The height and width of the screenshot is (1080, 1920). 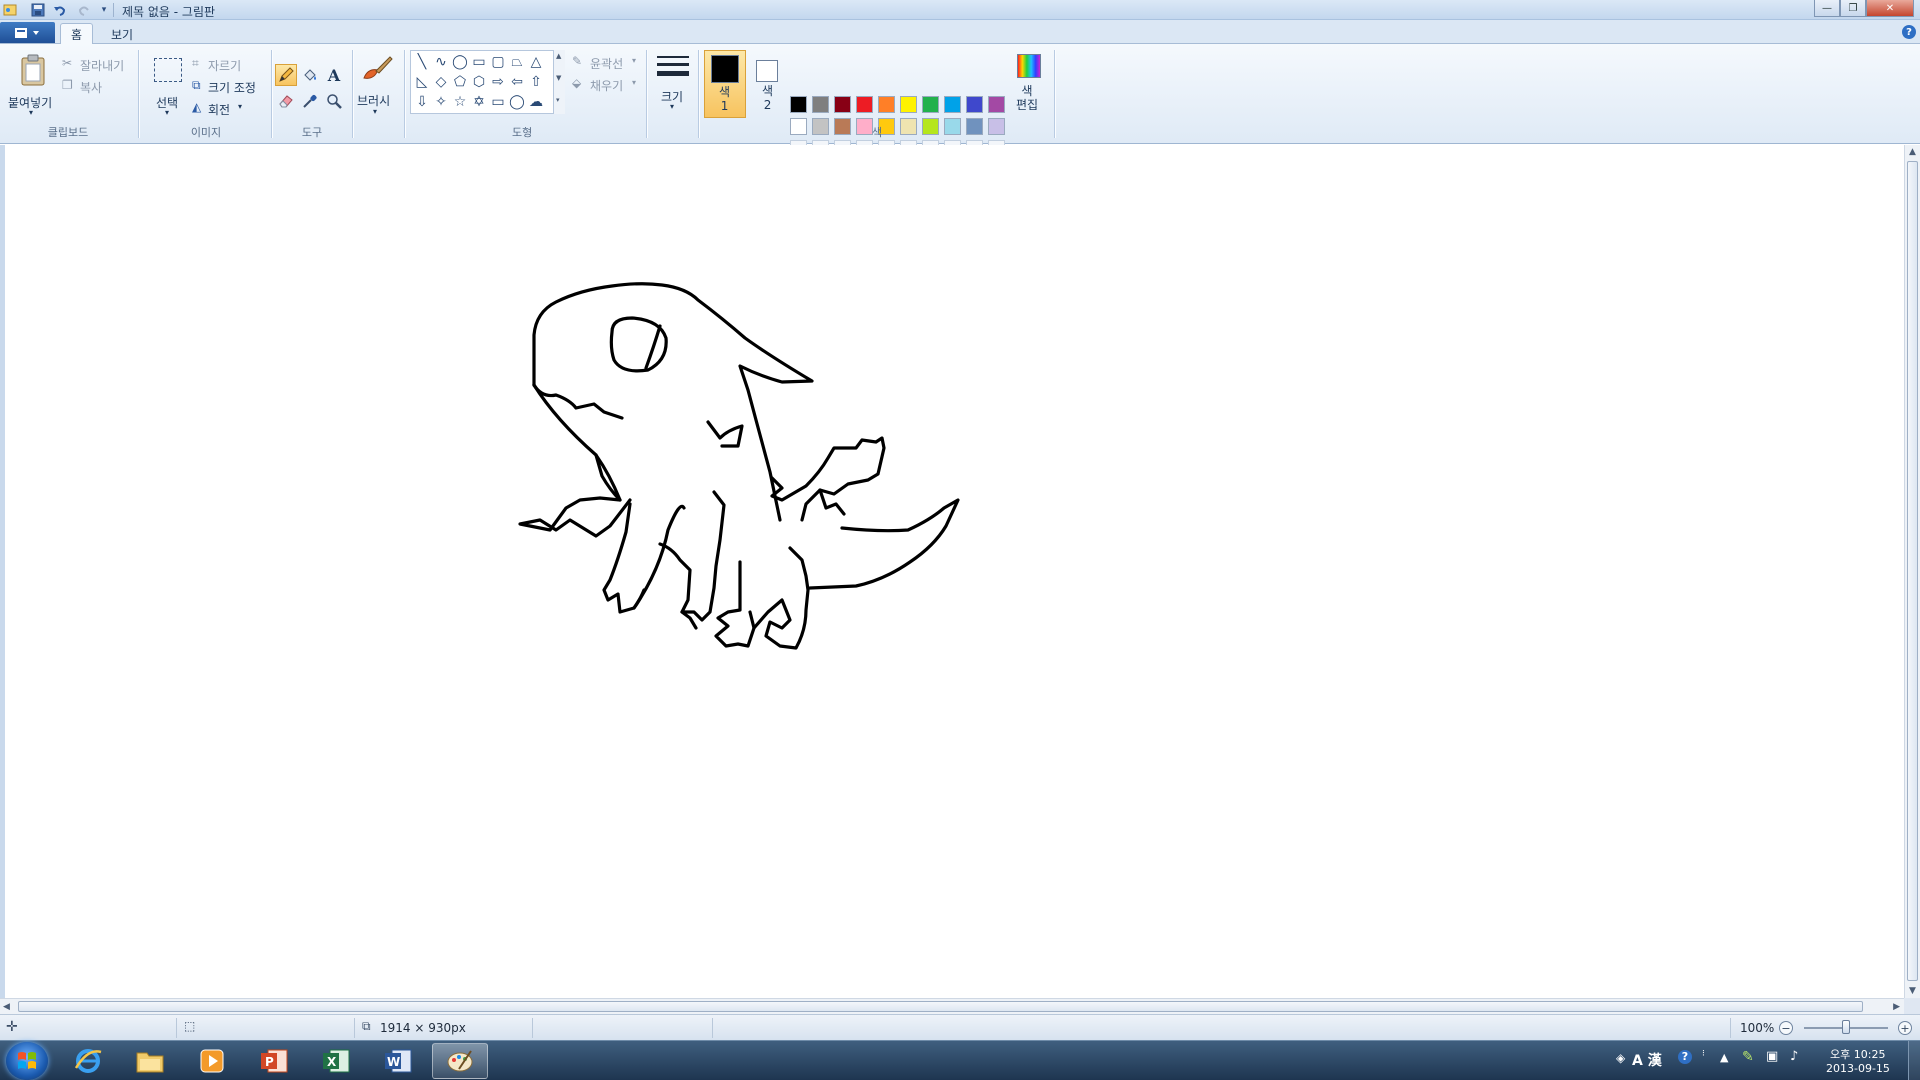 I want to click on ime-mode-indicator: A 漢, so click(x=1647, y=1060).